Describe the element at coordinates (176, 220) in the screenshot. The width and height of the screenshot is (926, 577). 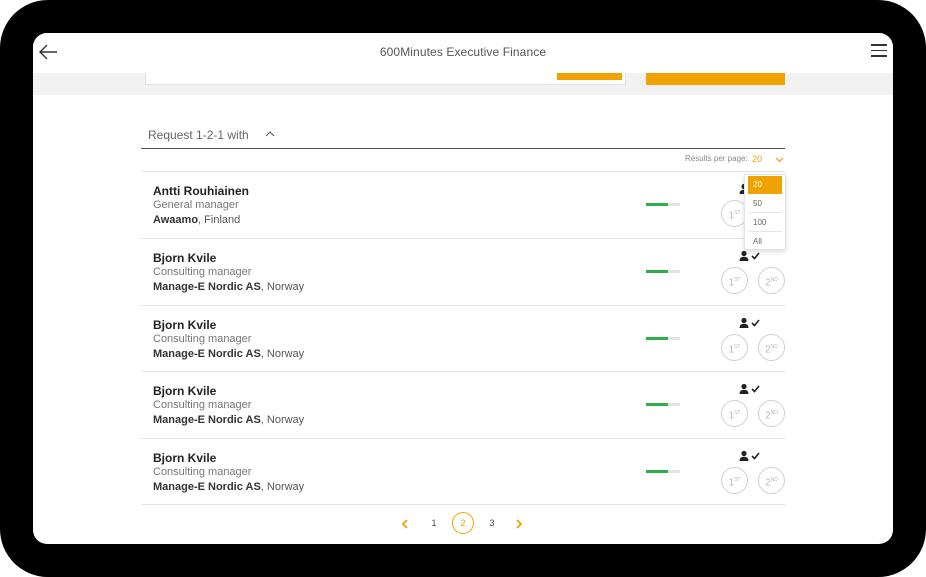
I see `contact-company: Awaamo` at that location.